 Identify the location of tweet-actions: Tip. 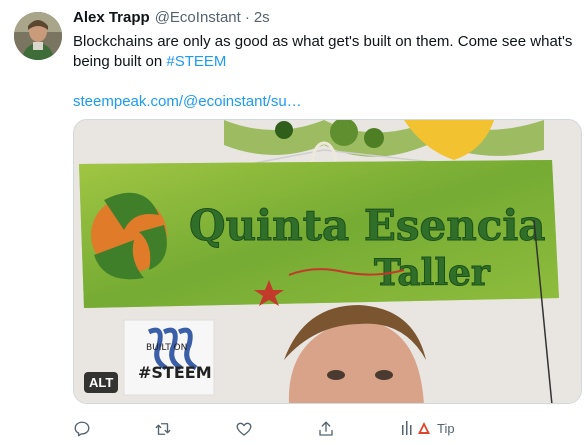
(327, 431).